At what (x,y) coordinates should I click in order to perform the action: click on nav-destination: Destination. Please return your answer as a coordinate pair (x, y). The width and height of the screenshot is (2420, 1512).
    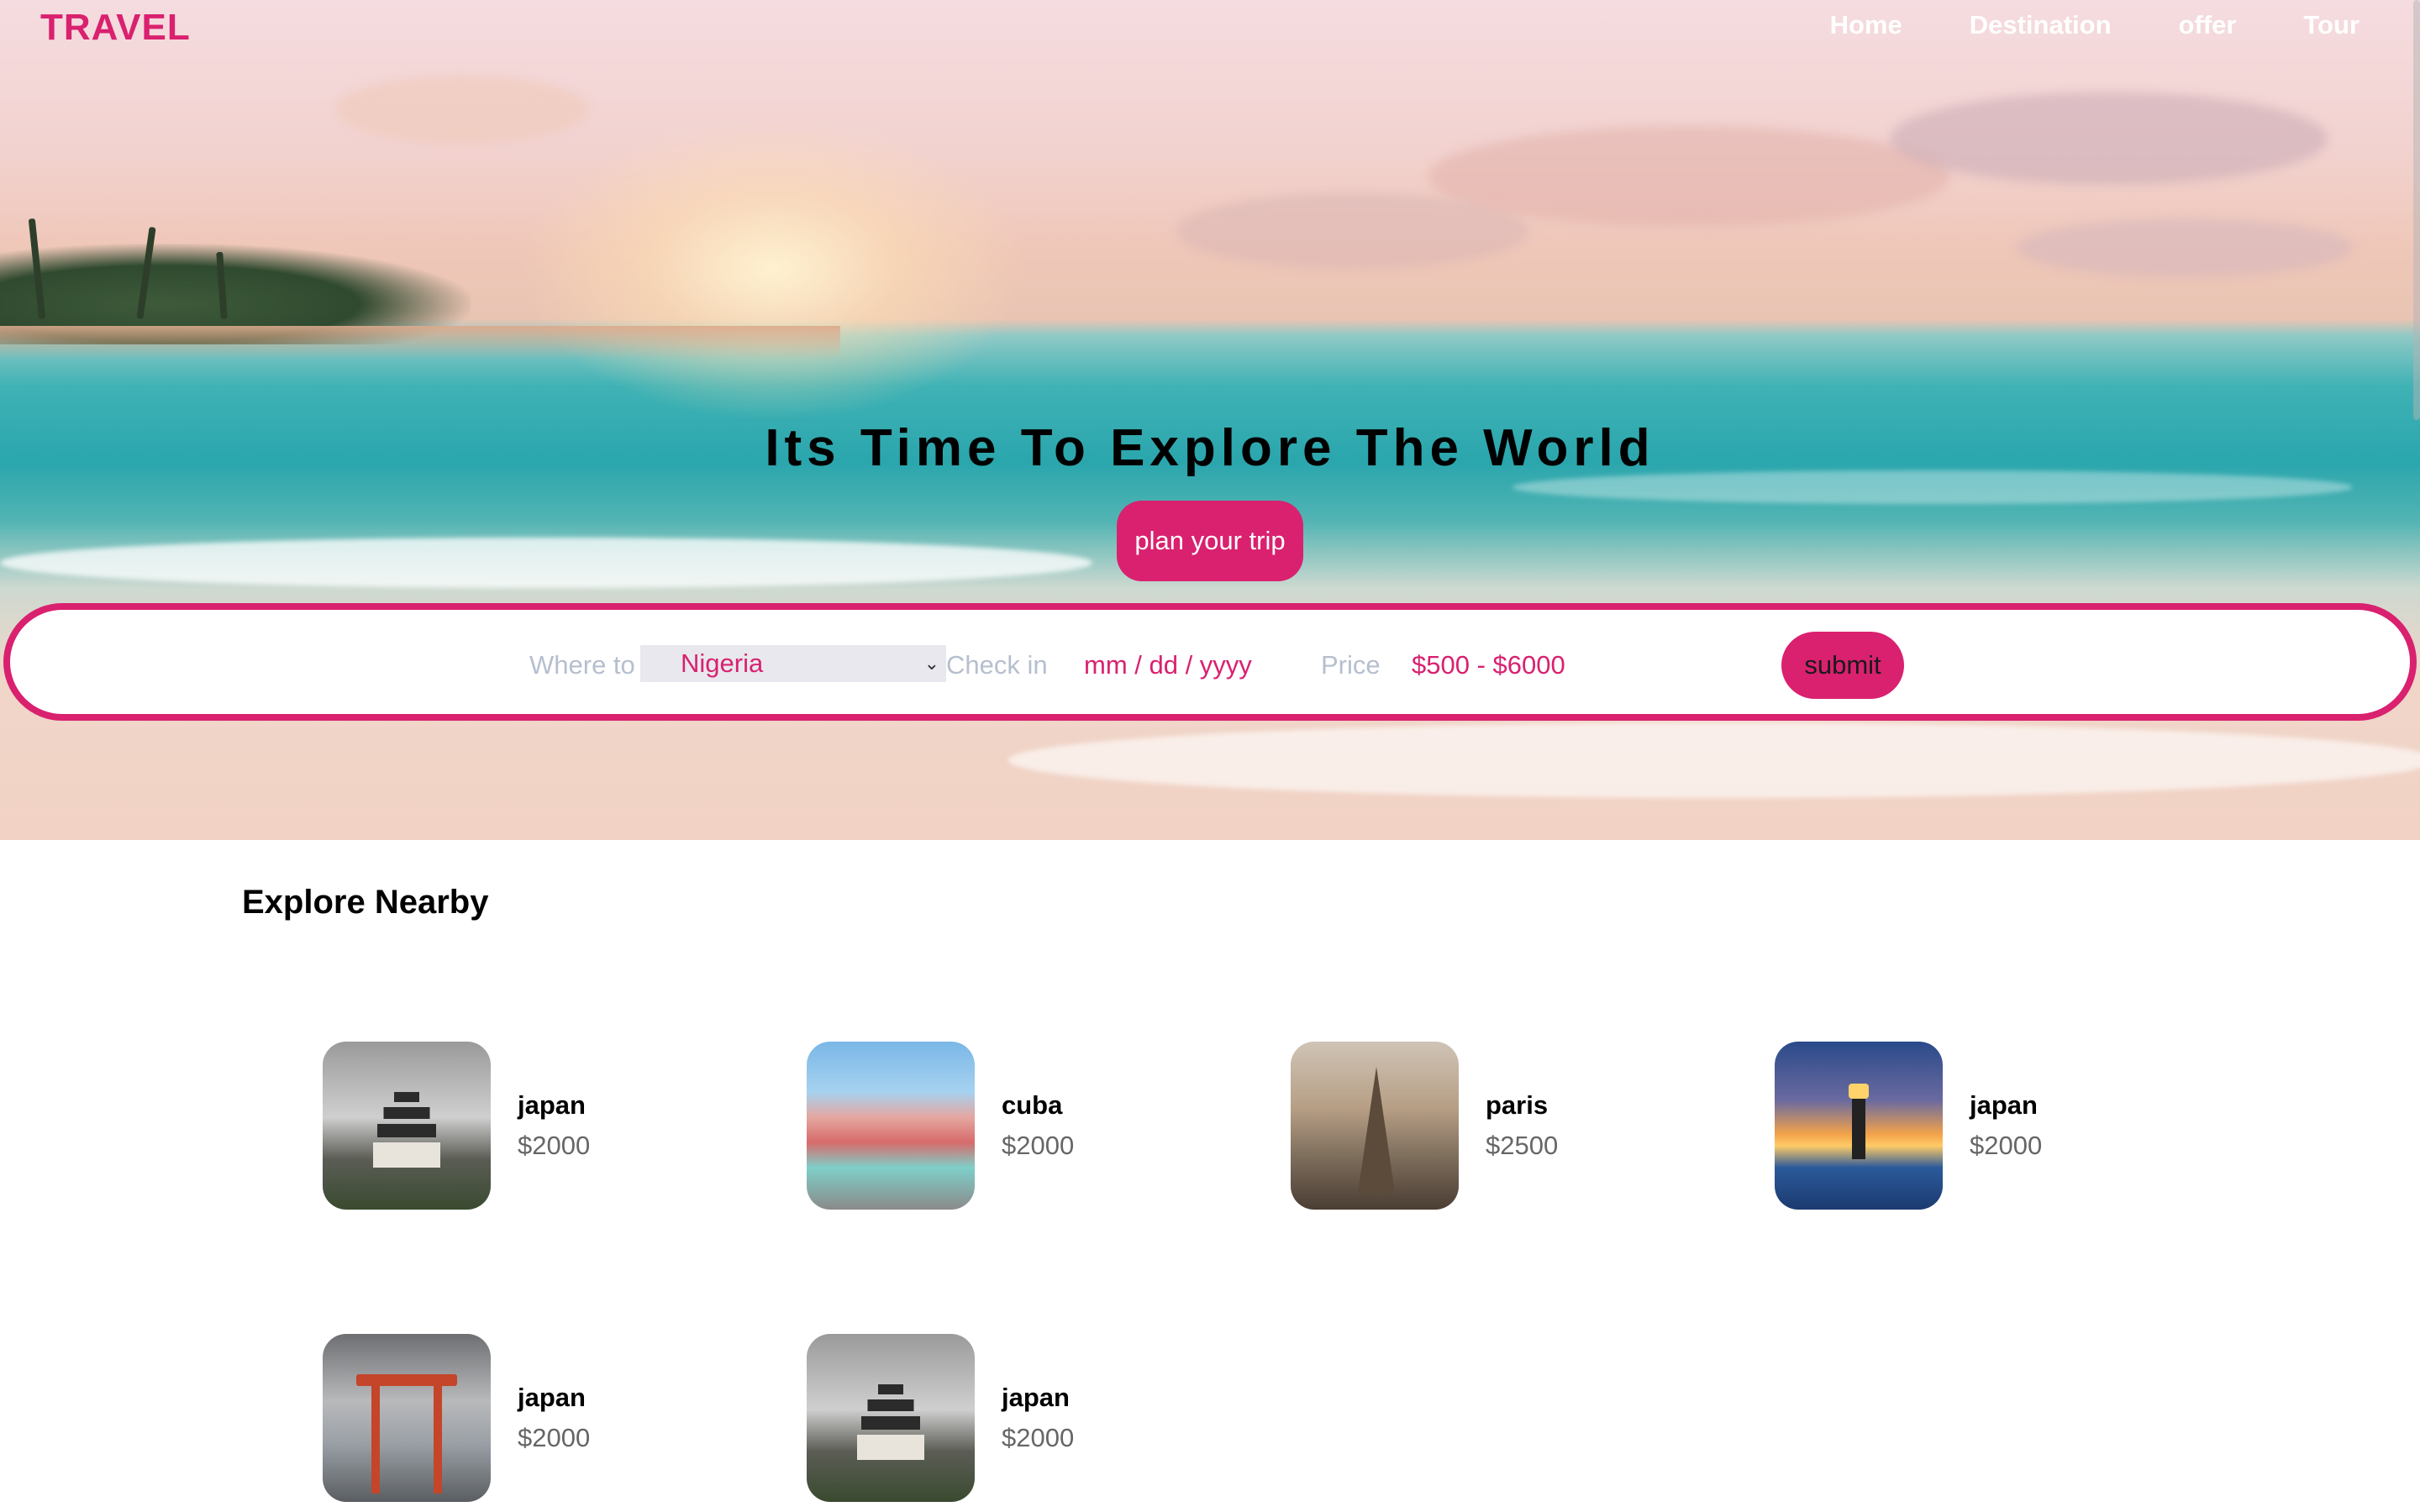
    Looking at the image, I should click on (2041, 25).